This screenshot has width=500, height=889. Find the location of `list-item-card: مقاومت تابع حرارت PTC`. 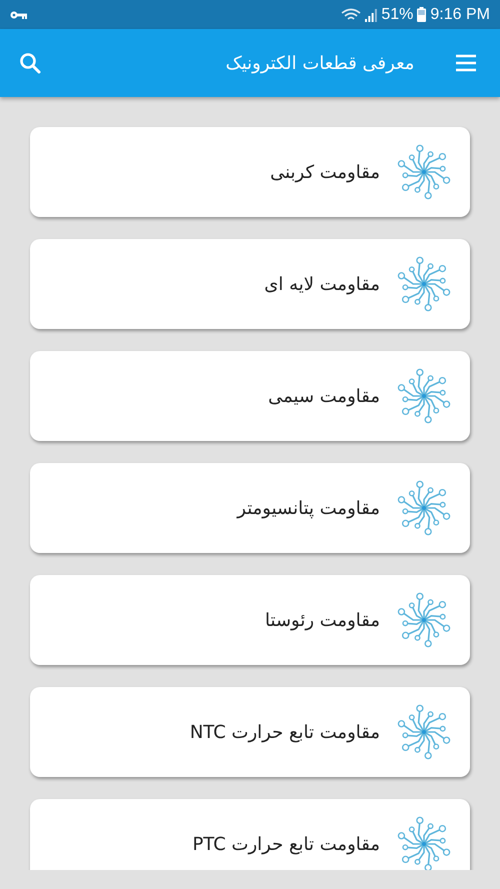

list-item-card: مقاومت تابع حرارت PTC is located at coordinates (250, 834).